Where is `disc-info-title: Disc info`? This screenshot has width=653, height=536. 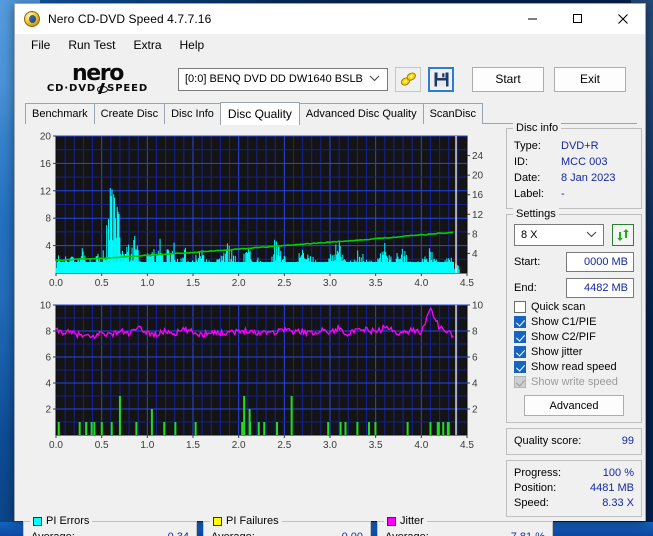 disc-info-title: Disc info is located at coordinates (537, 128).